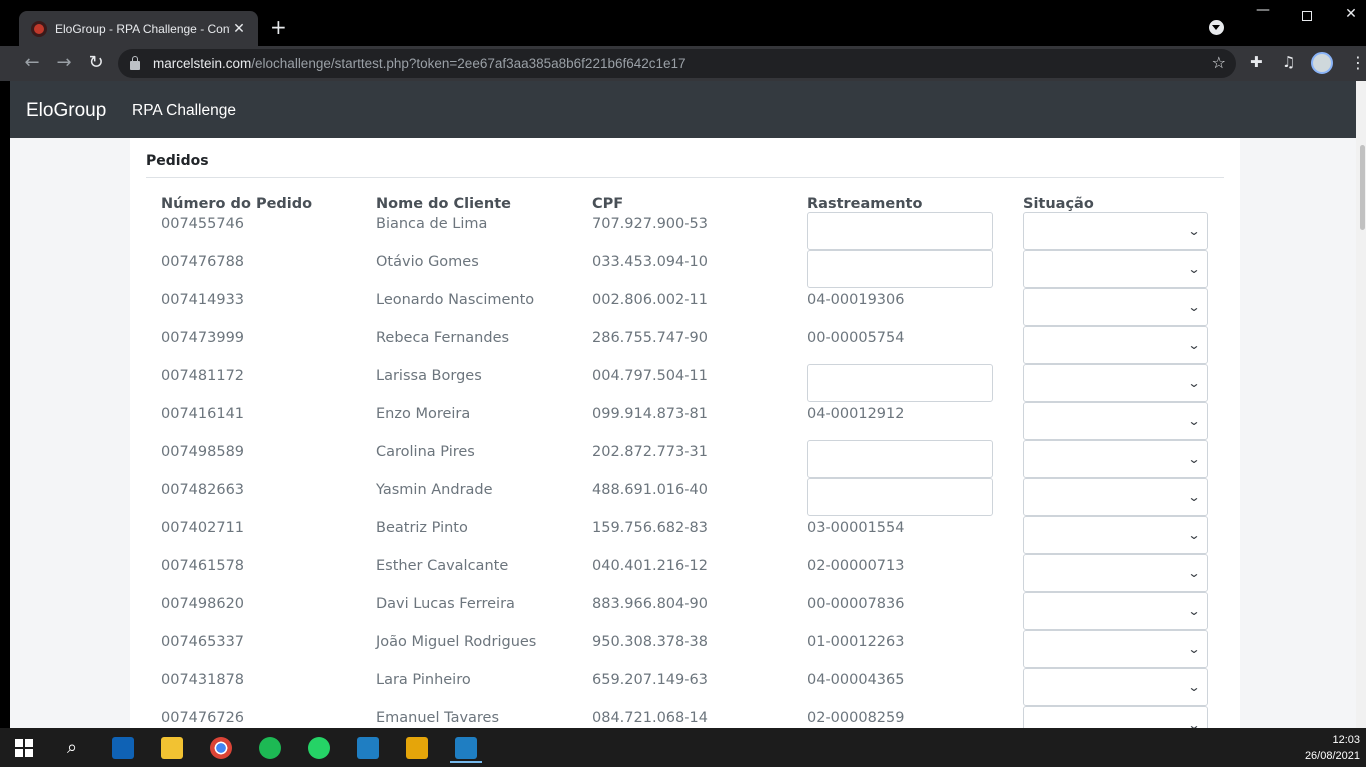 The height and width of the screenshot is (767, 1366). Describe the element at coordinates (650, 224) in the screenshot. I see `customer-cpf: 707.927.900-53` at that location.